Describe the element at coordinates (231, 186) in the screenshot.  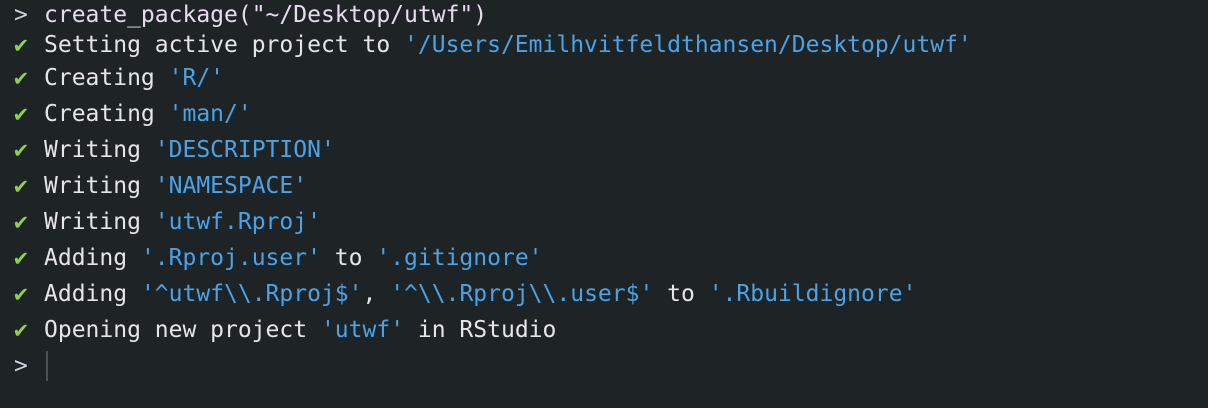
I see `quoted-path: 'NAMESPACE'` at that location.